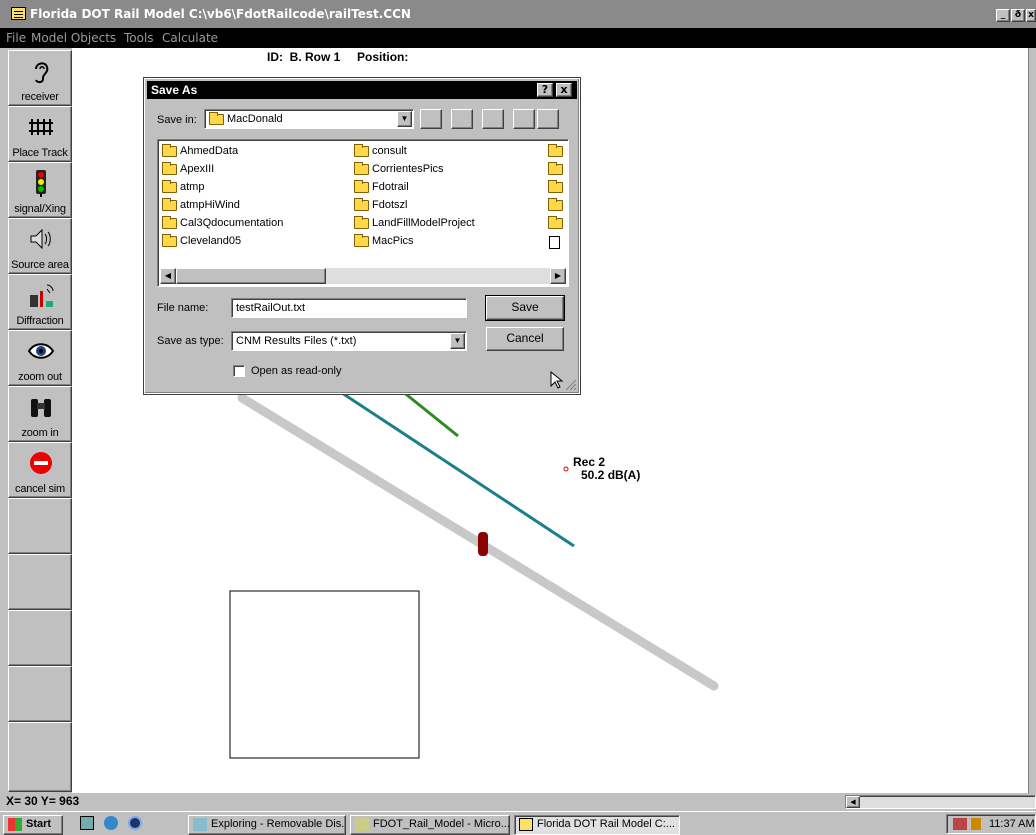  What do you see at coordinates (525, 339) in the screenshot?
I see `cancel-button: Cancel` at bounding box center [525, 339].